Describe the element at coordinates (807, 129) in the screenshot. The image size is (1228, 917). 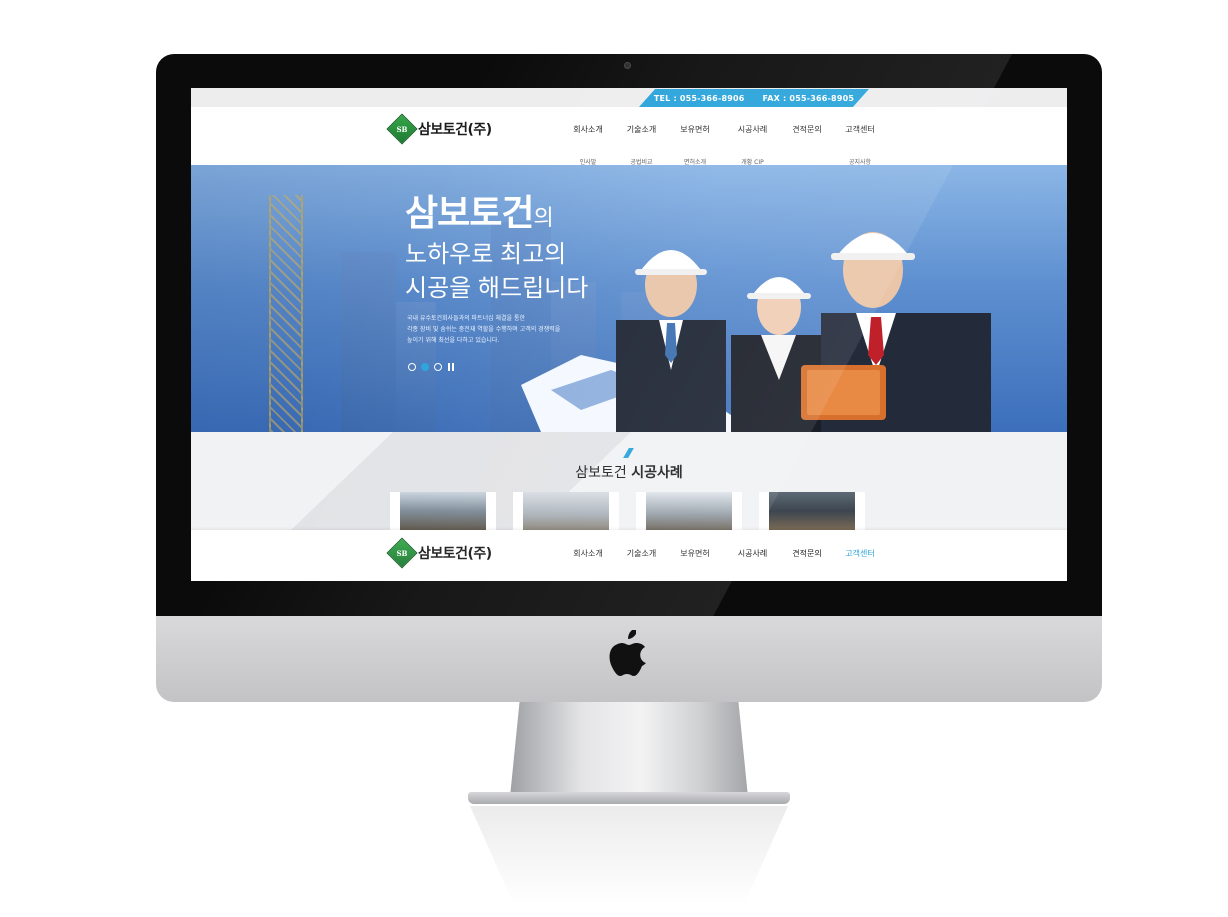
I see `nav-estimate: 견적문의` at that location.